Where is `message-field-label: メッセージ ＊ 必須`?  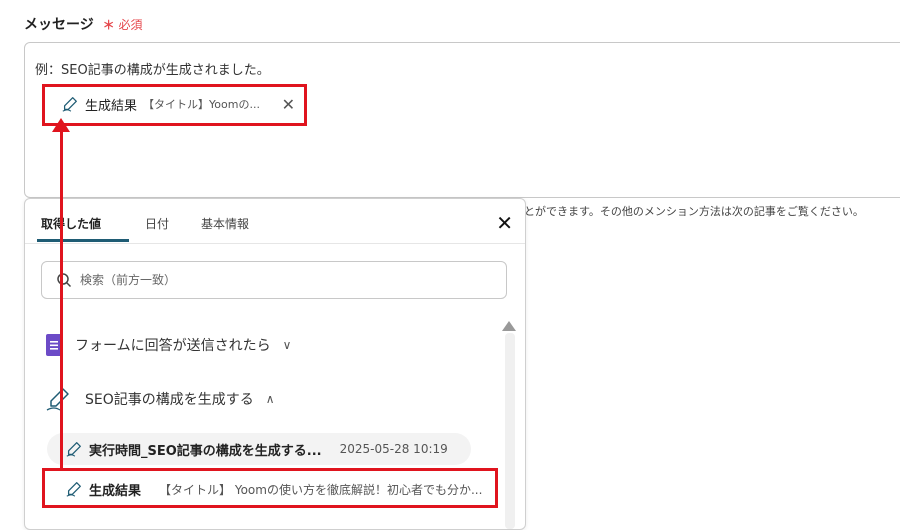 message-field-label: メッセージ ＊ 必須 is located at coordinates (83, 24).